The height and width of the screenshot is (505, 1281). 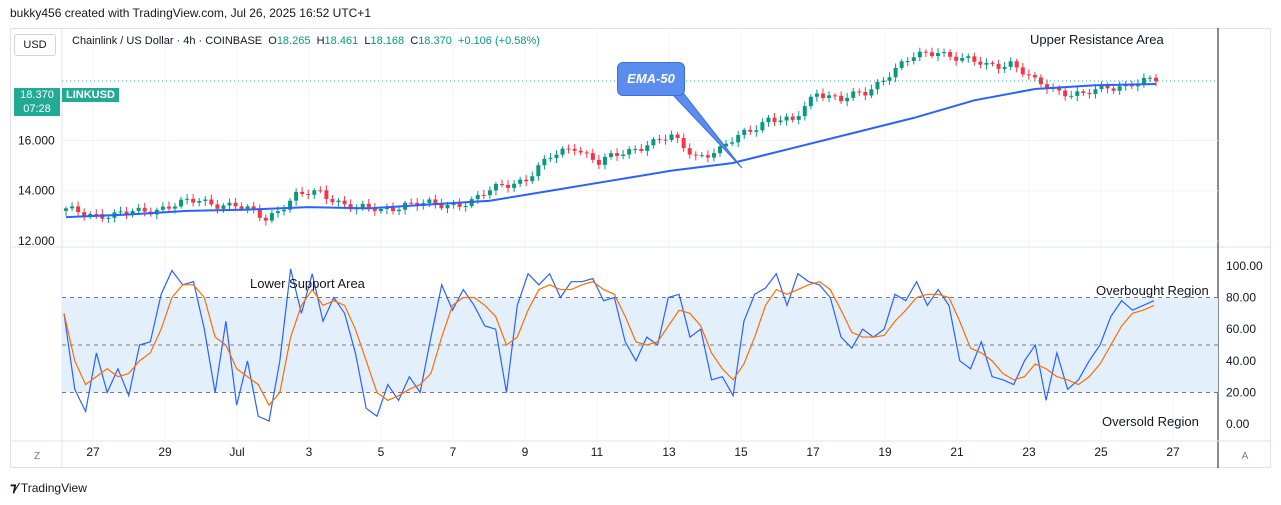 What do you see at coordinates (37, 95) in the screenshot?
I see `last-price: 18.370` at bounding box center [37, 95].